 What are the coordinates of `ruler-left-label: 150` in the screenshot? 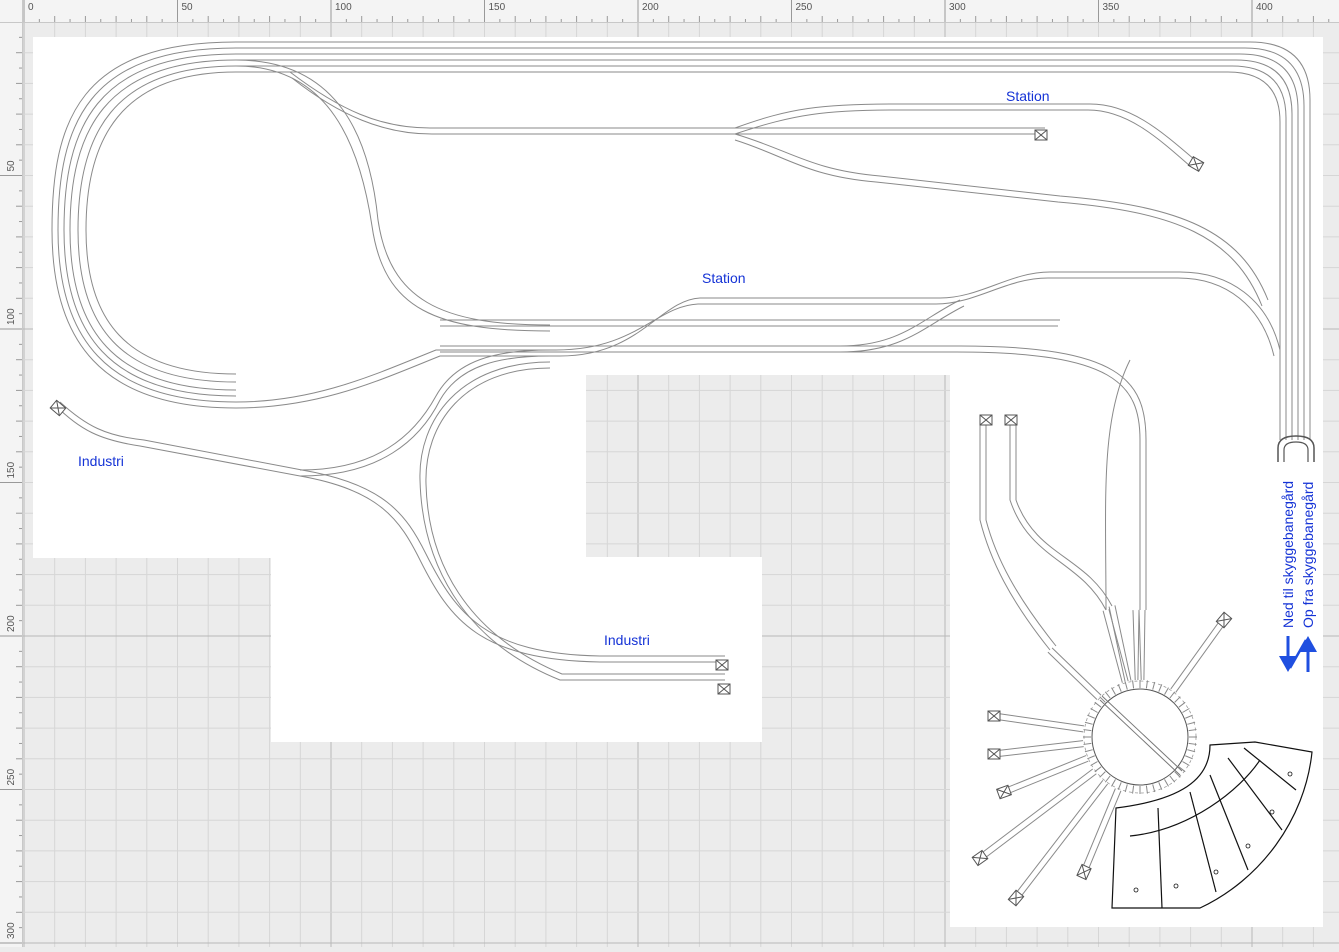 It's located at (11, 469).